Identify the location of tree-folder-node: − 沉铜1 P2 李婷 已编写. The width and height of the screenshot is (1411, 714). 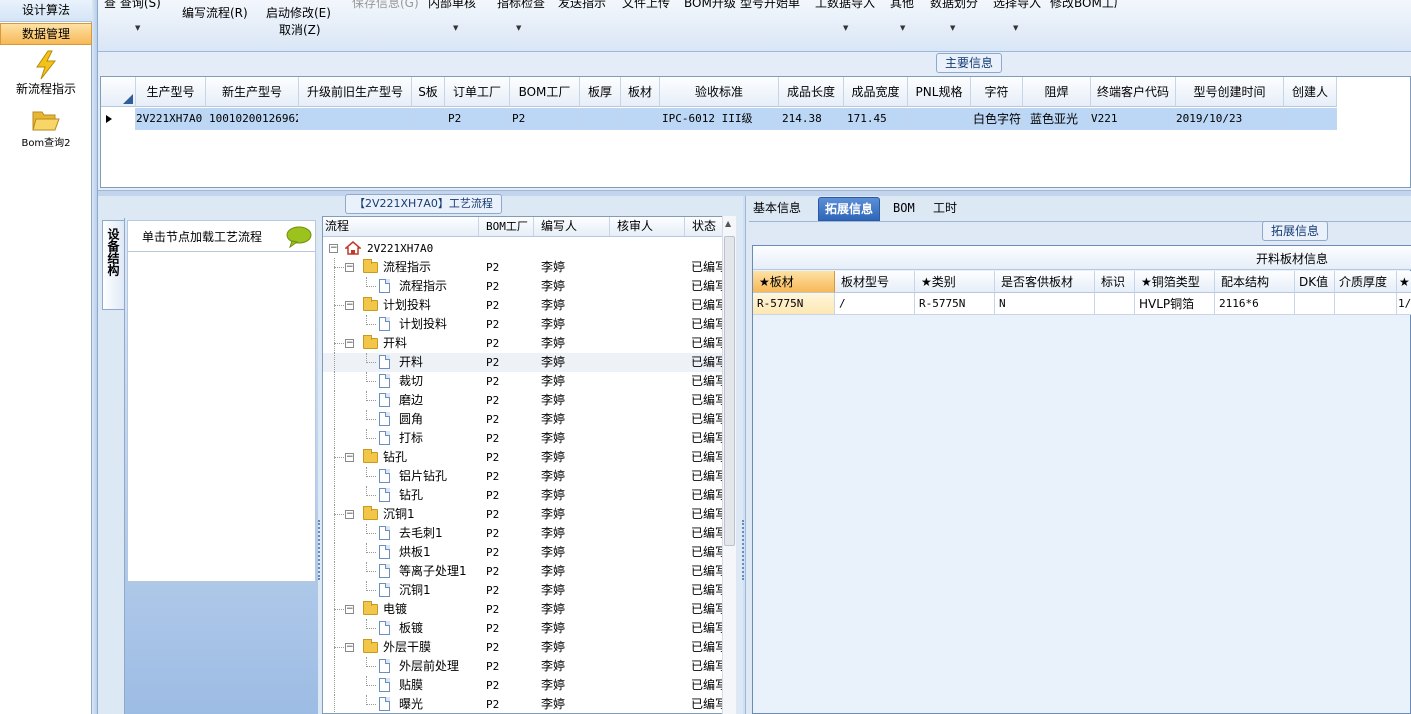
(523, 514).